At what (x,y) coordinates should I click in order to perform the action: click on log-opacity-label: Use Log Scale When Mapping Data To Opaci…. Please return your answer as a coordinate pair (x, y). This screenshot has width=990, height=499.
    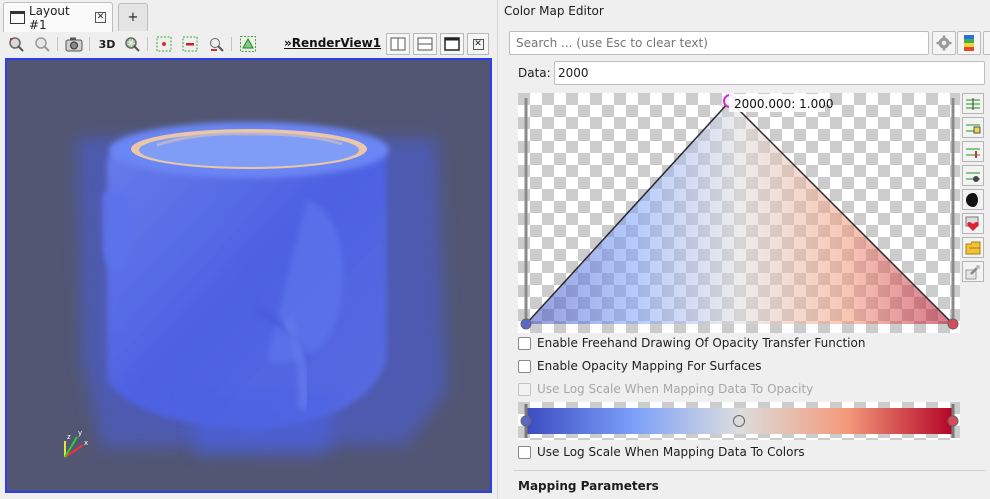
    Looking at the image, I should click on (675, 389).